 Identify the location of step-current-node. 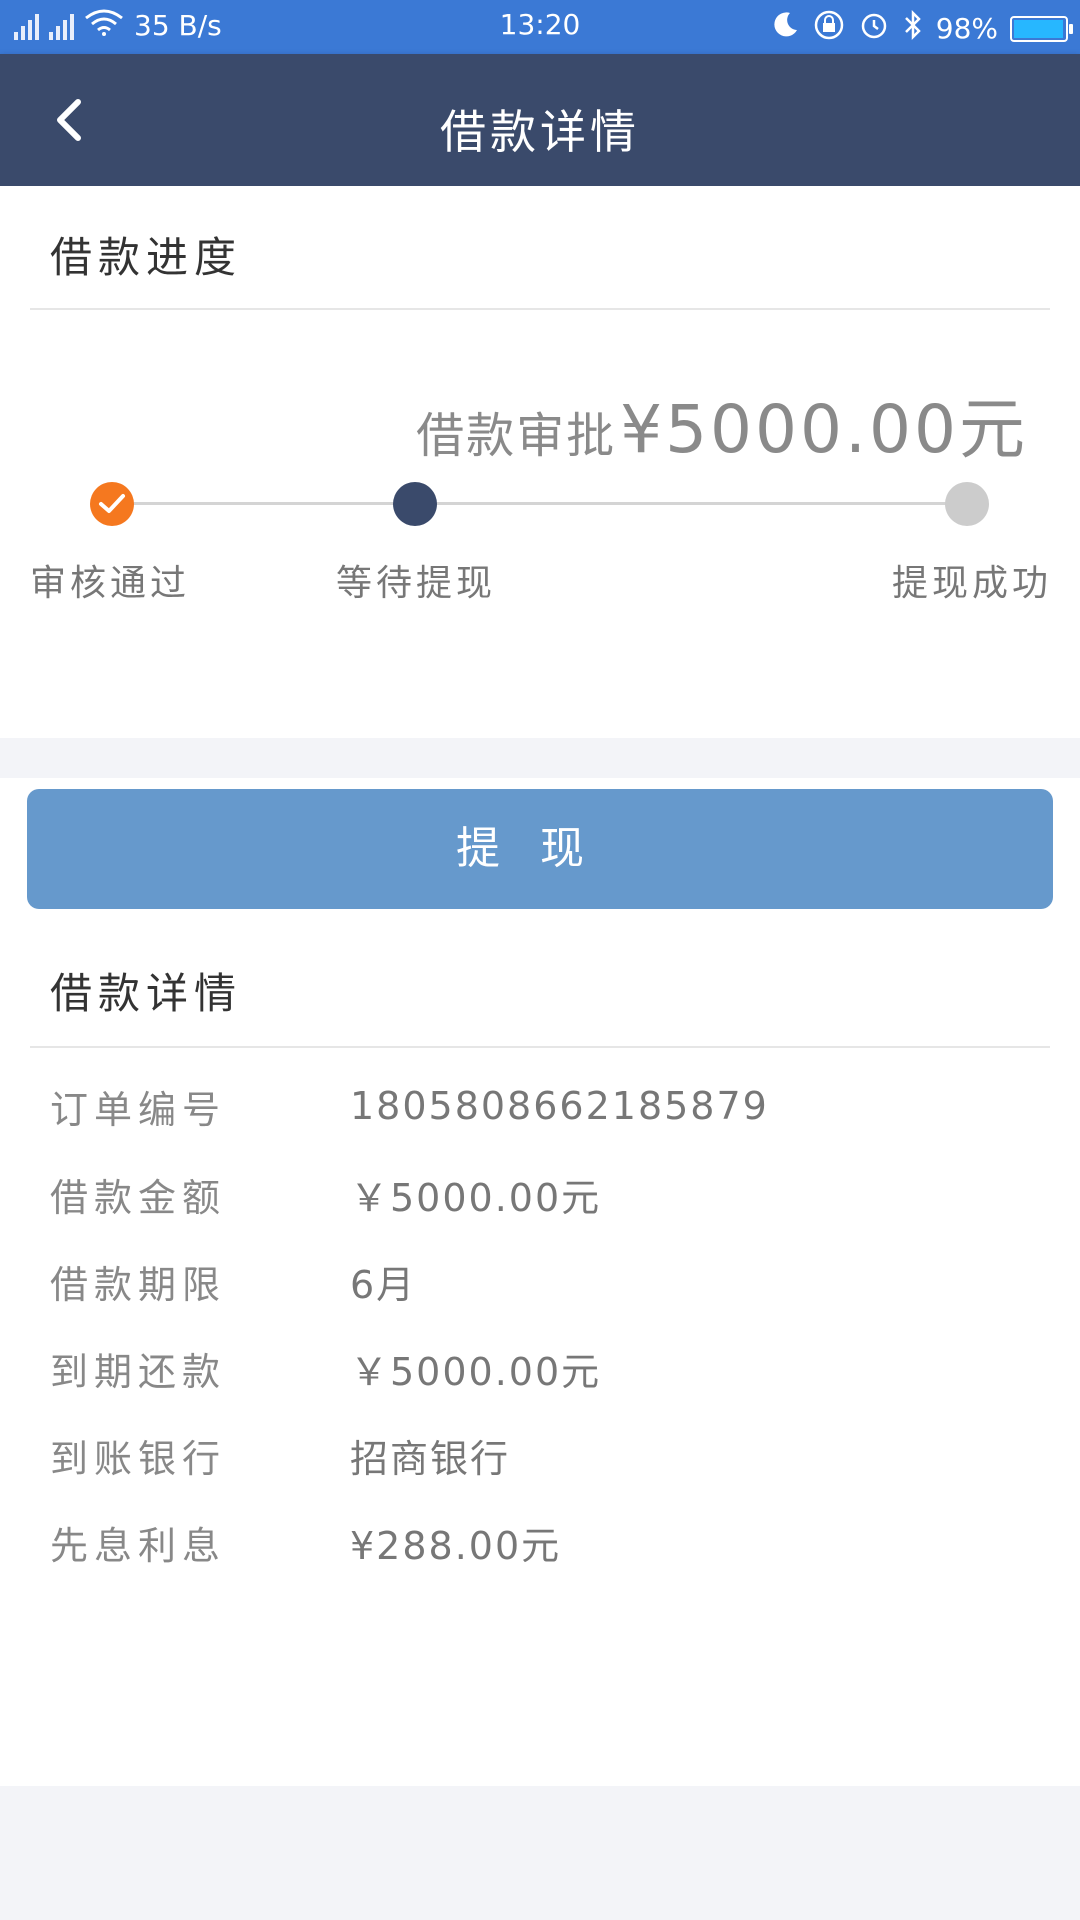
(415, 504).